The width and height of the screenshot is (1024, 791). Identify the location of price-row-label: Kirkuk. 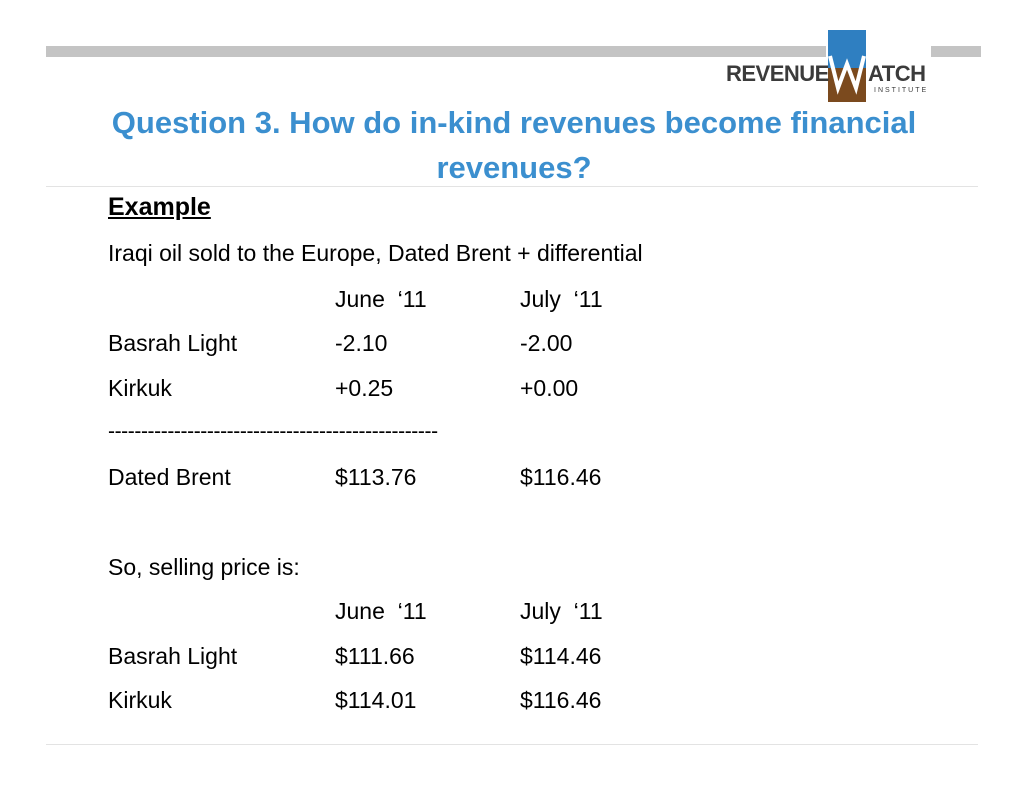
(140, 700).